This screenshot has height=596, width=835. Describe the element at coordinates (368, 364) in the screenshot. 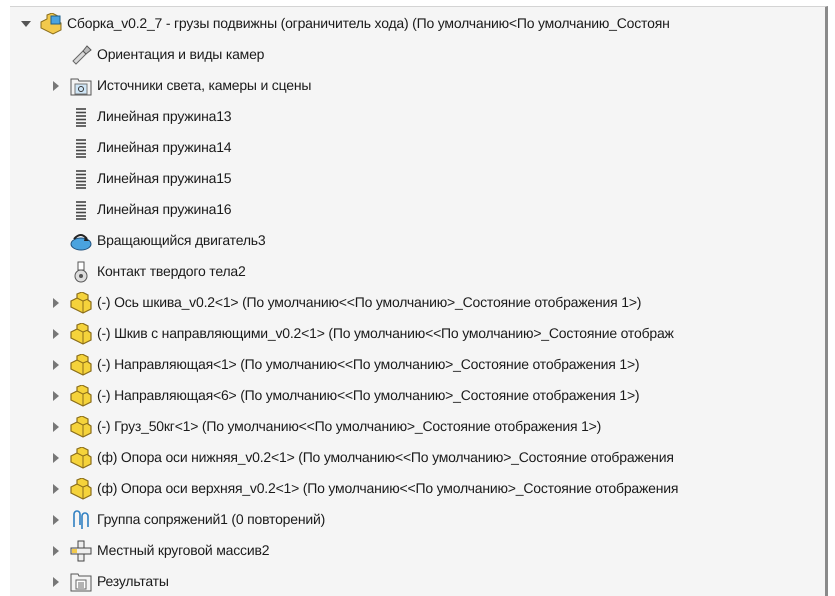

I see `tree-item-label: (-) Направляющая<1> (По умолчанию<<По умолчанию>_Состояние отображения 1>)` at that location.